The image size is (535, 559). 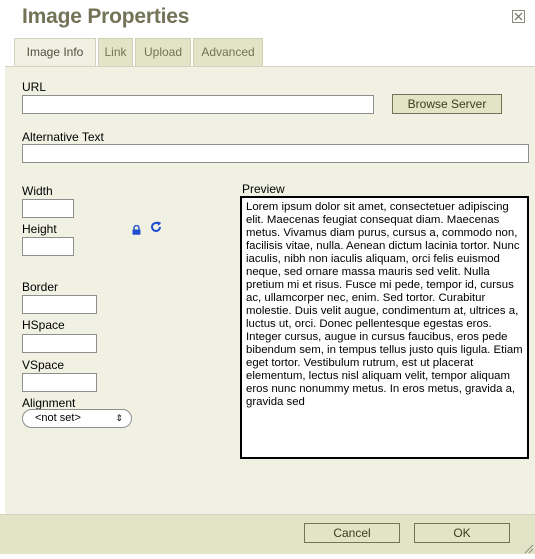 What do you see at coordinates (447, 104) in the screenshot?
I see `browse-server-button: Browse Server` at bounding box center [447, 104].